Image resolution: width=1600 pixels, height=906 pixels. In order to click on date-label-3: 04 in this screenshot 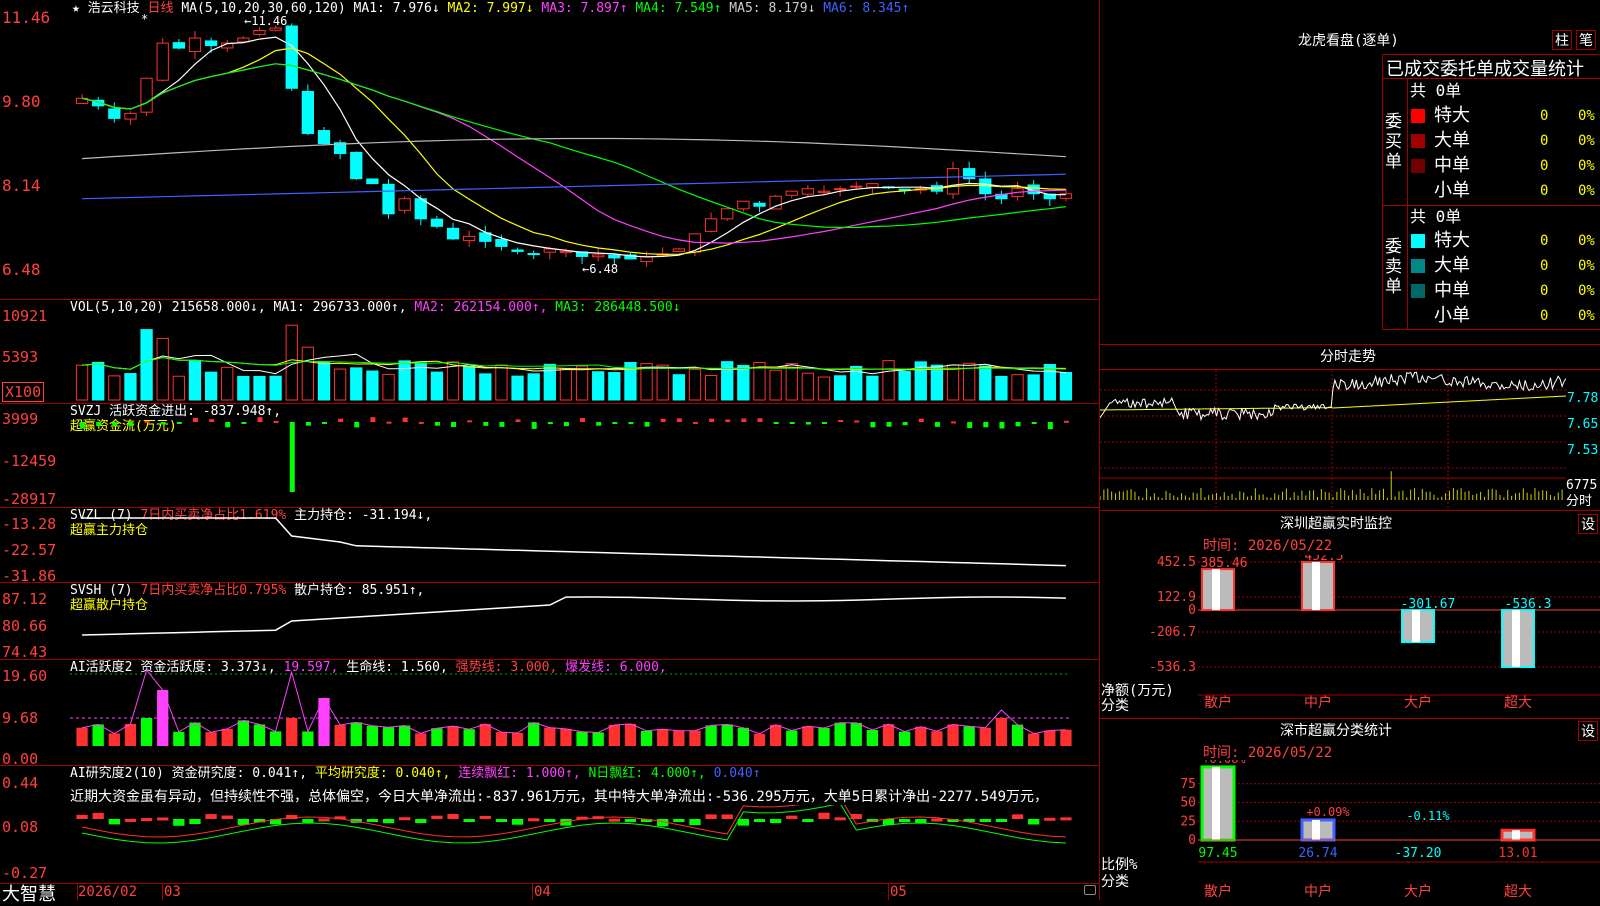, I will do `click(542, 892)`.